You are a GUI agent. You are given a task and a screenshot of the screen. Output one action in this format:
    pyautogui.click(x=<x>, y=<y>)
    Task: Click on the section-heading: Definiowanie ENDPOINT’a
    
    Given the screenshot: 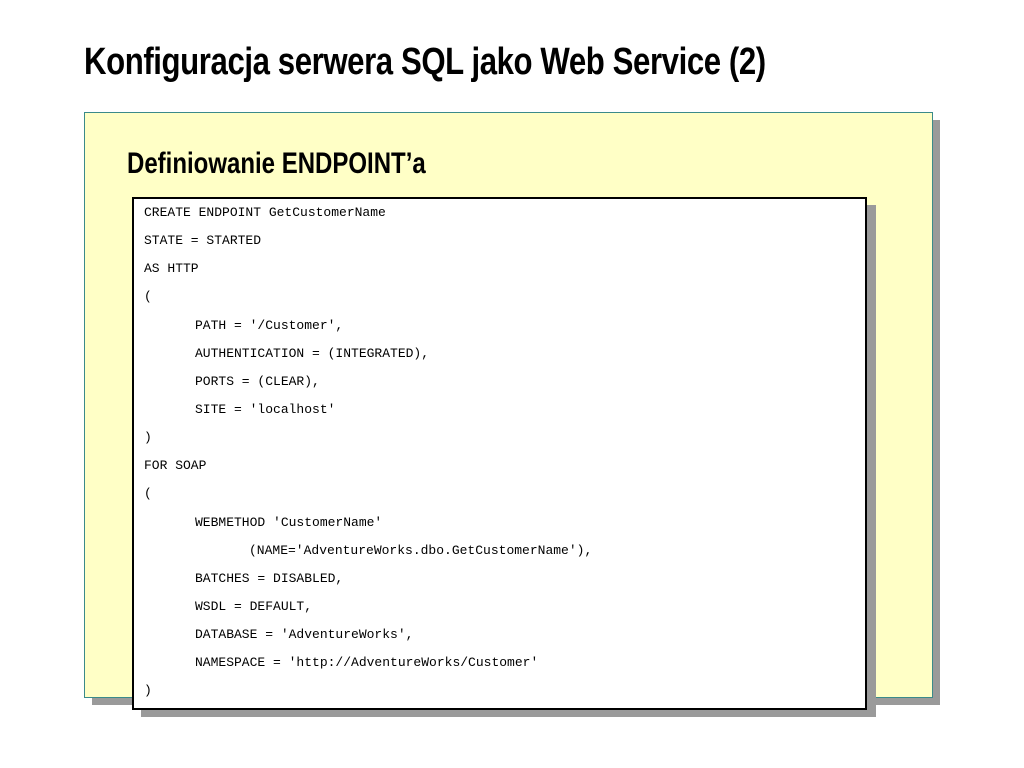 What is the action you would take?
    pyautogui.click(x=276, y=163)
    